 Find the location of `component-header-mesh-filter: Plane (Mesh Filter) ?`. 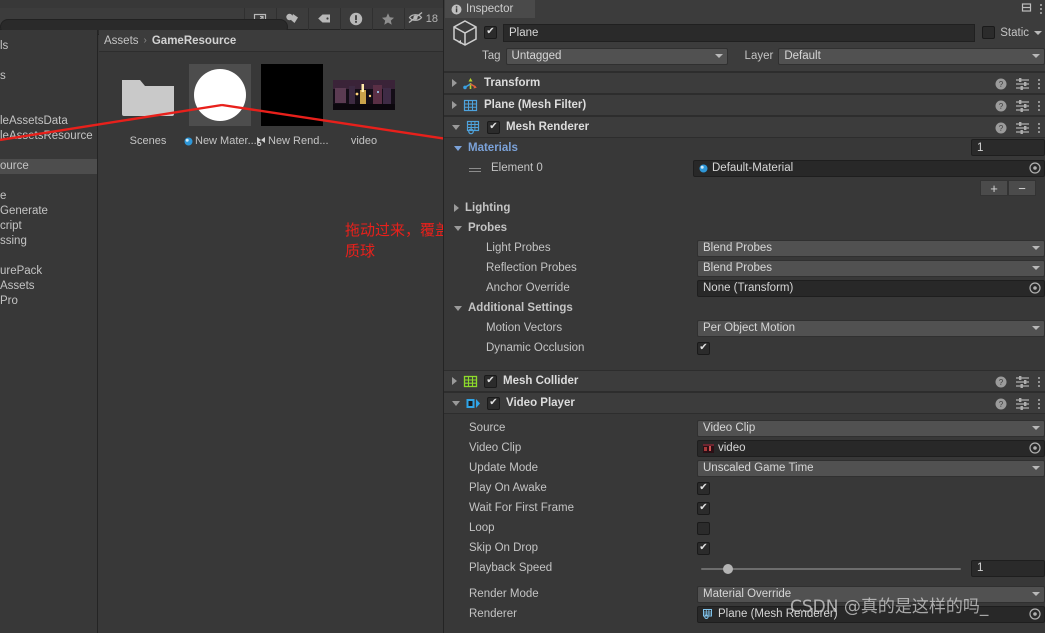

component-header-mesh-filter: Plane (Mesh Filter) ? is located at coordinates (744, 105).